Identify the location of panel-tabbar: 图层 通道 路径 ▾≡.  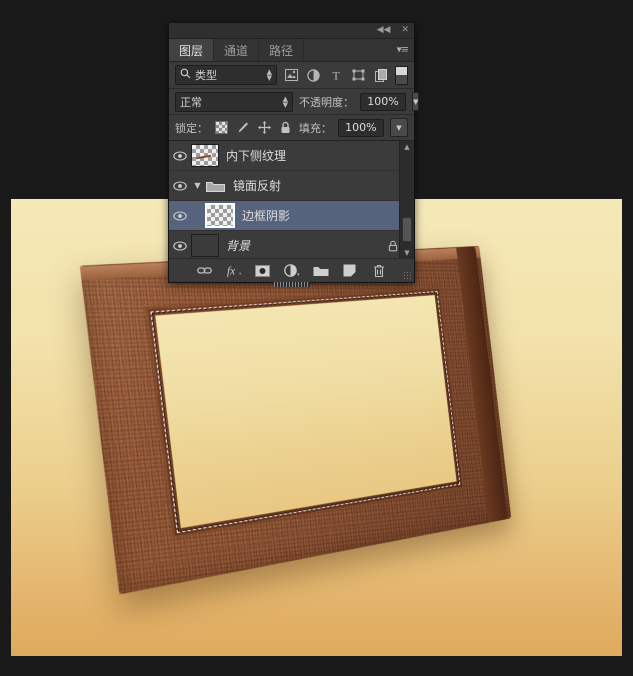
(291, 50).